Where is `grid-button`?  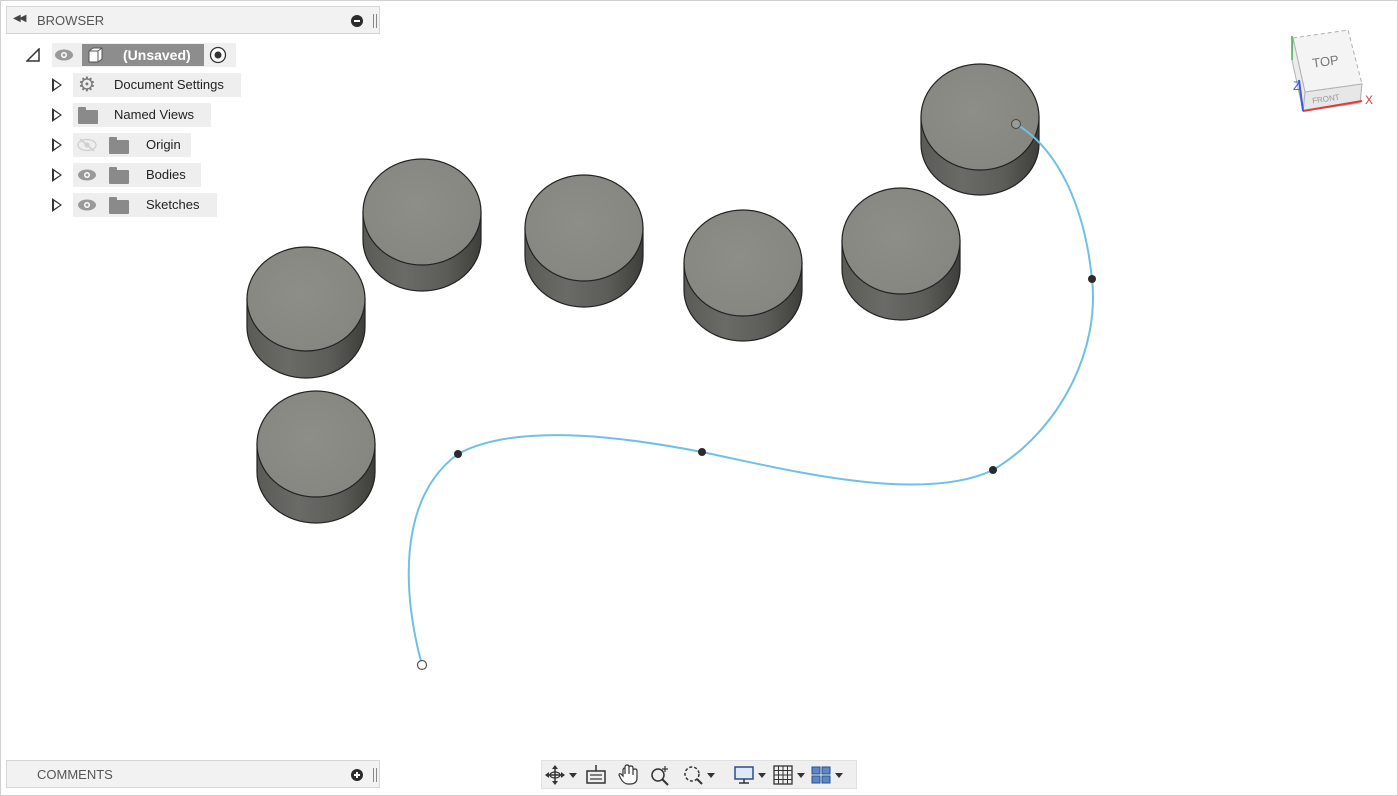 grid-button is located at coordinates (788, 775).